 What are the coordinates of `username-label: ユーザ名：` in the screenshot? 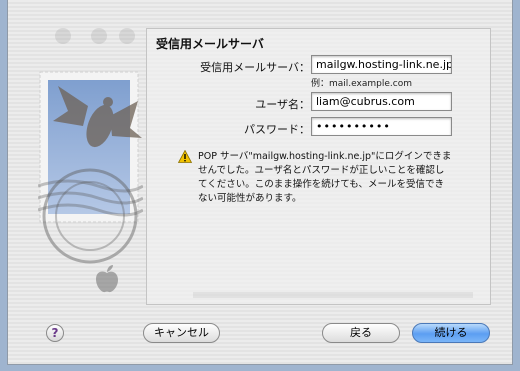 It's located at (282, 104).